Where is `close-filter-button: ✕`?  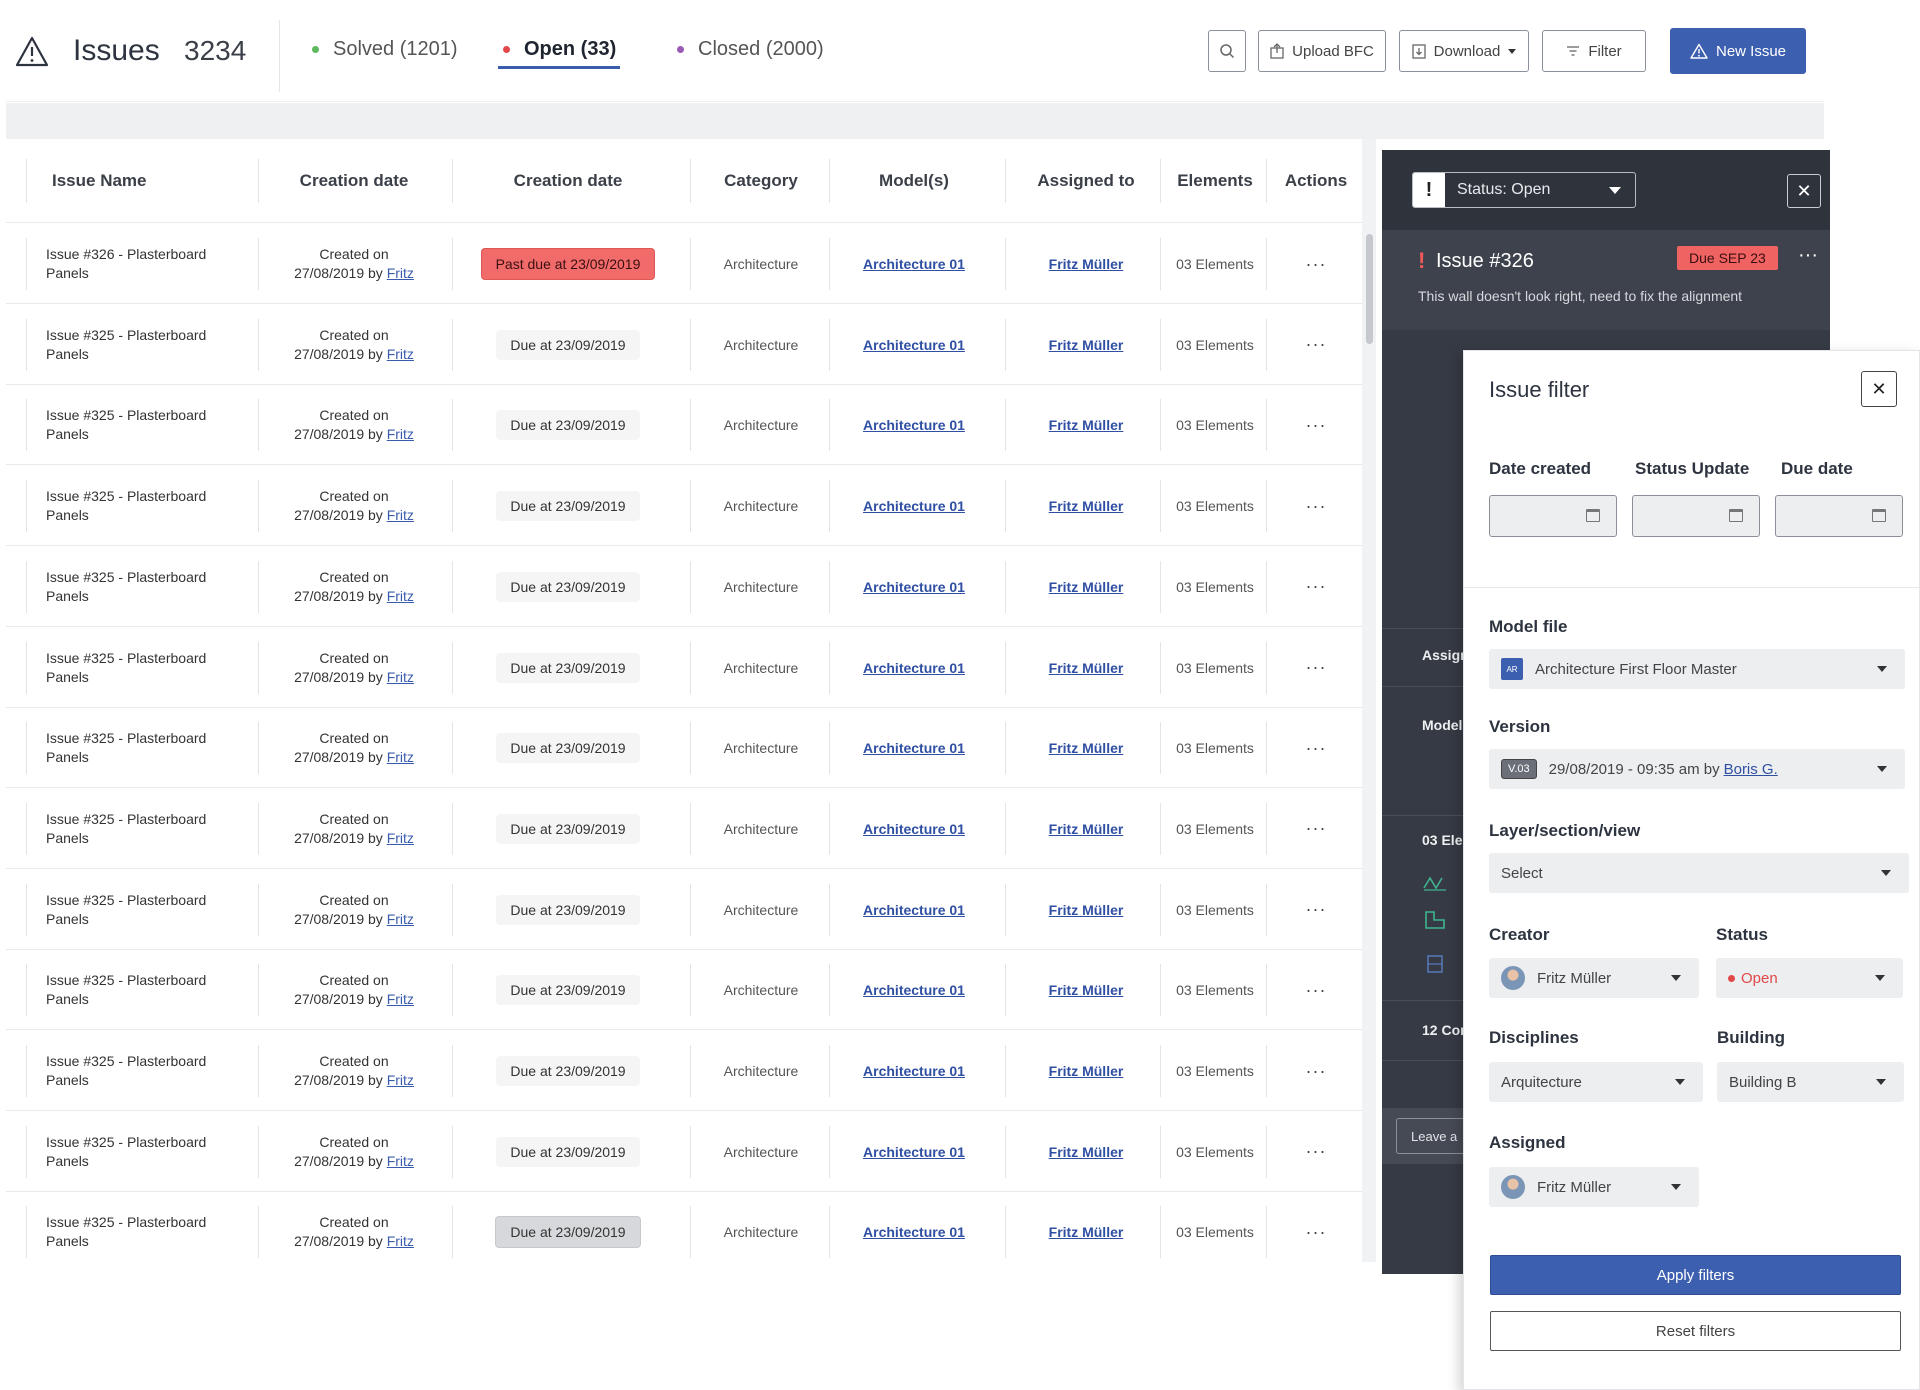 close-filter-button: ✕ is located at coordinates (1879, 389).